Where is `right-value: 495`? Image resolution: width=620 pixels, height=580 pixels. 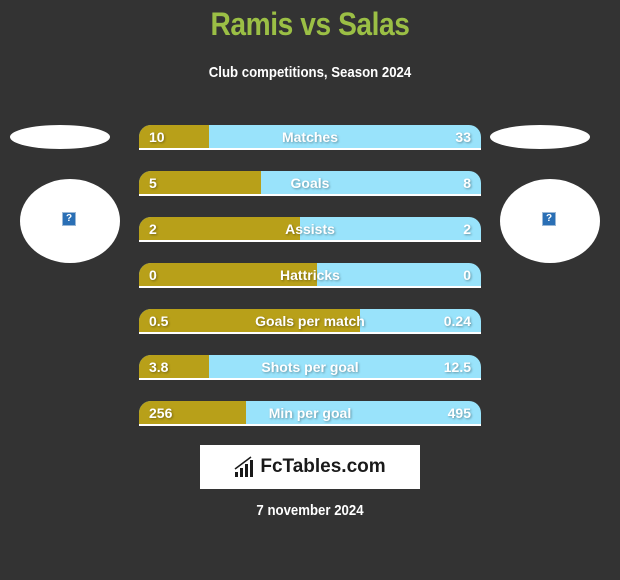 right-value: 495 is located at coordinates (459, 413).